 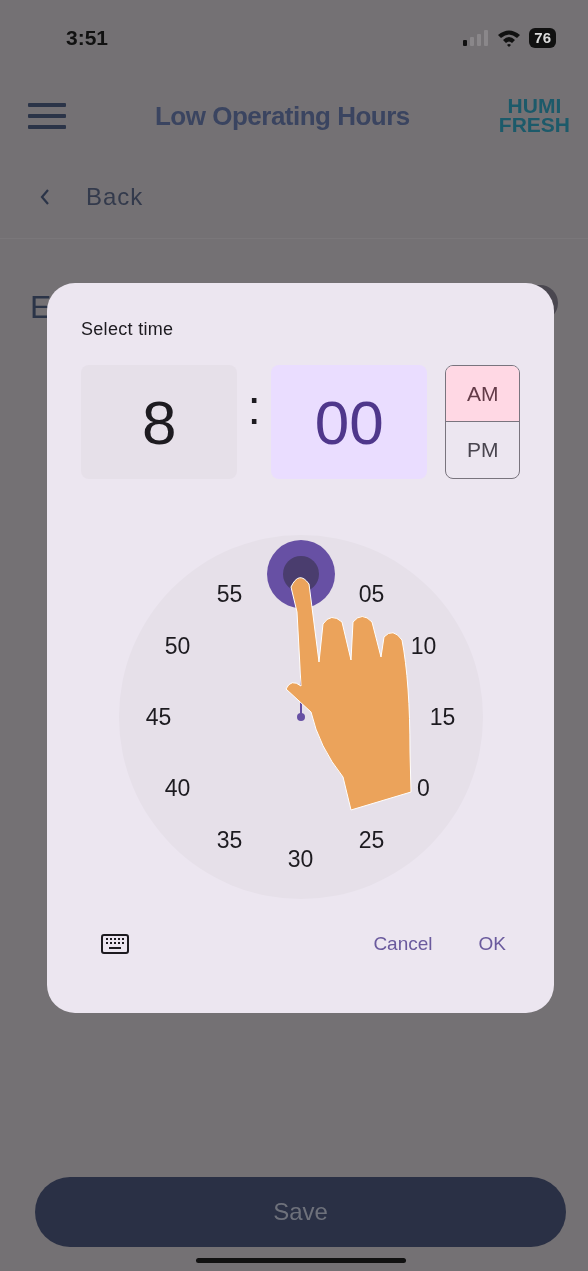 What do you see at coordinates (371, 594) in the screenshot?
I see `dial-number: 05` at bounding box center [371, 594].